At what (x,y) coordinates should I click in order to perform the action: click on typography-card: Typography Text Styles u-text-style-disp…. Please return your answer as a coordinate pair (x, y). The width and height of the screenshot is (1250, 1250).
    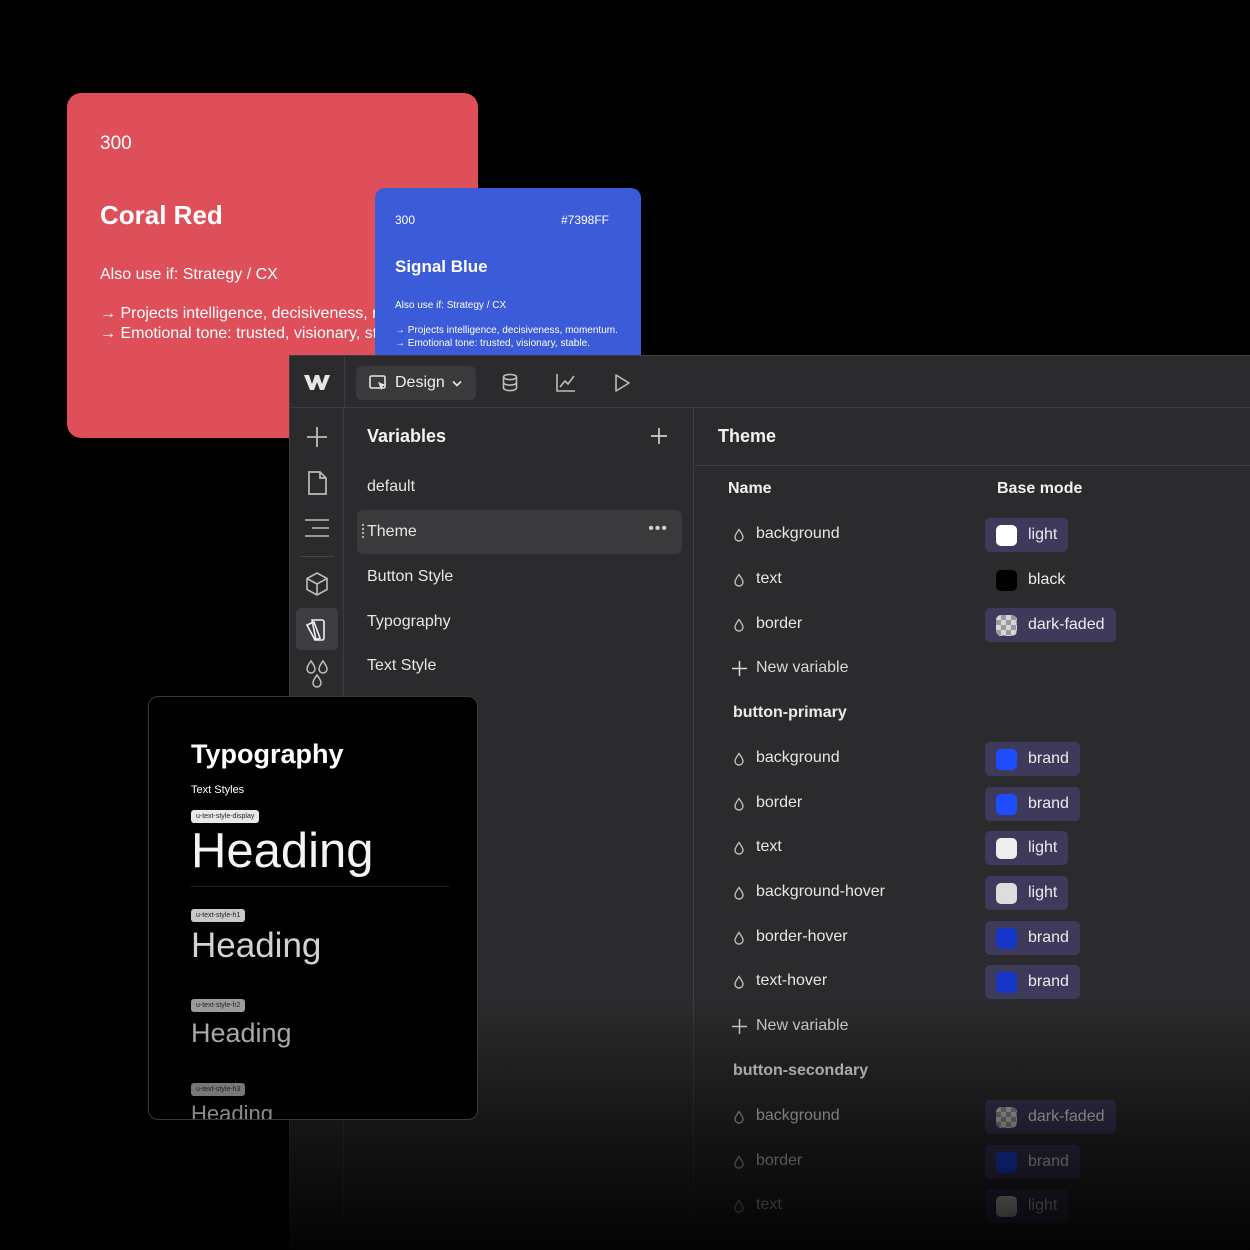
    Looking at the image, I should click on (313, 908).